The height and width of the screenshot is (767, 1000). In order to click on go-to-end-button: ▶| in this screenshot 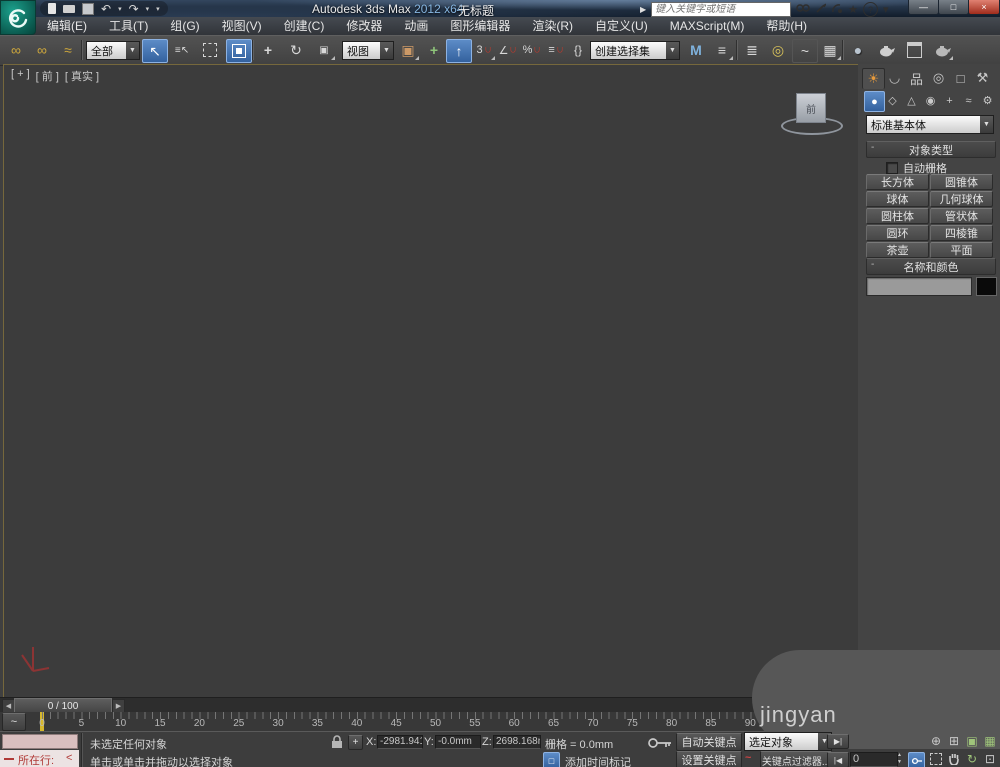, I will do `click(838, 741)`.